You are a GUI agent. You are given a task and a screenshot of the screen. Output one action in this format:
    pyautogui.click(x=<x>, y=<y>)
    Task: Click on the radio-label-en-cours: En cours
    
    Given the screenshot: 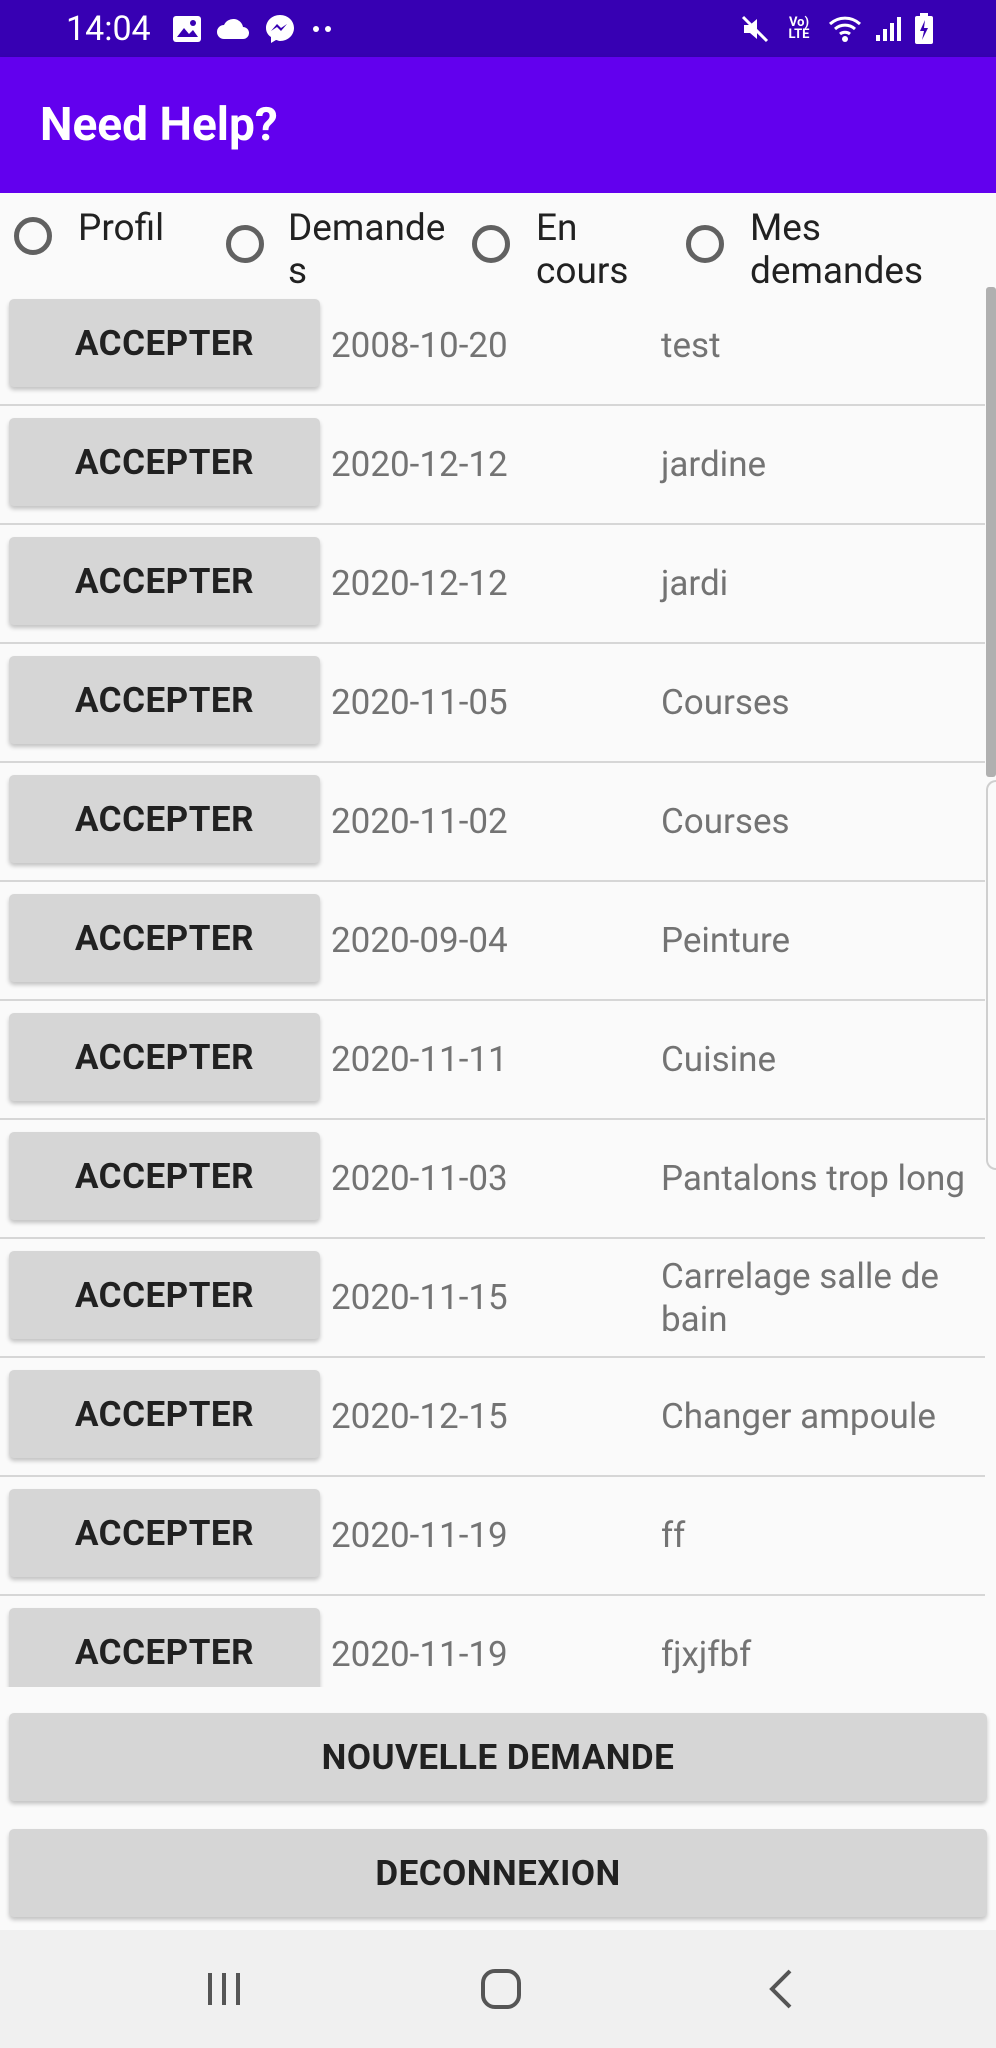 What is the action you would take?
    pyautogui.click(x=582, y=246)
    